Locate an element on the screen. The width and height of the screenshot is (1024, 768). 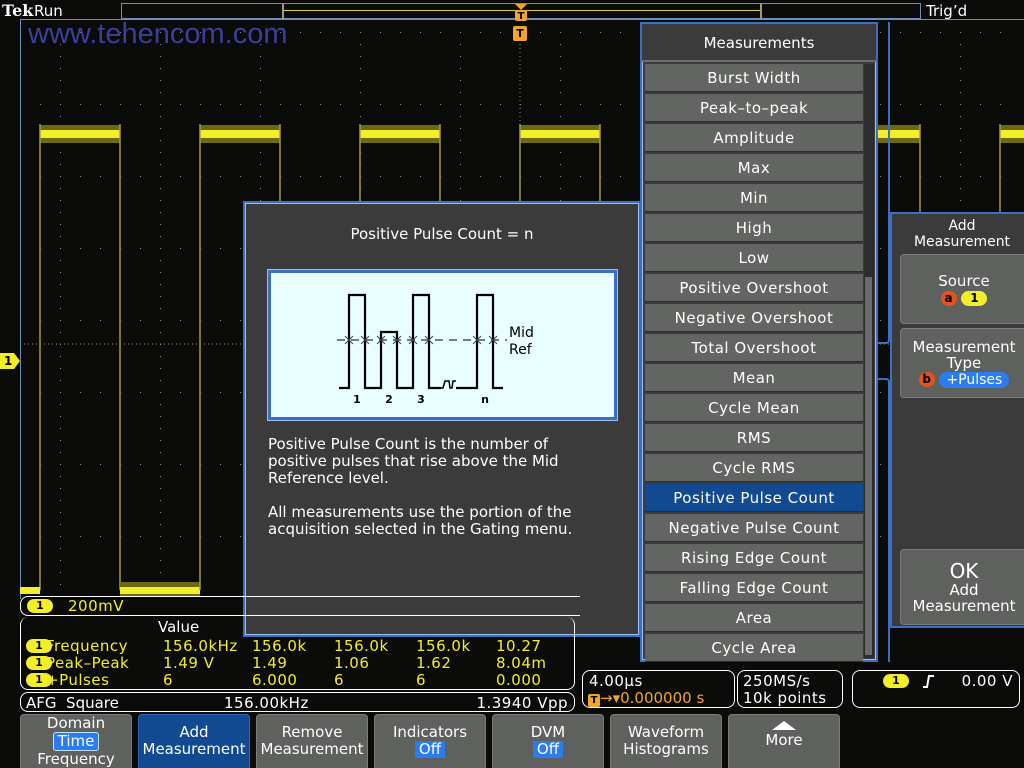
more-button: More is located at coordinates (784, 741).